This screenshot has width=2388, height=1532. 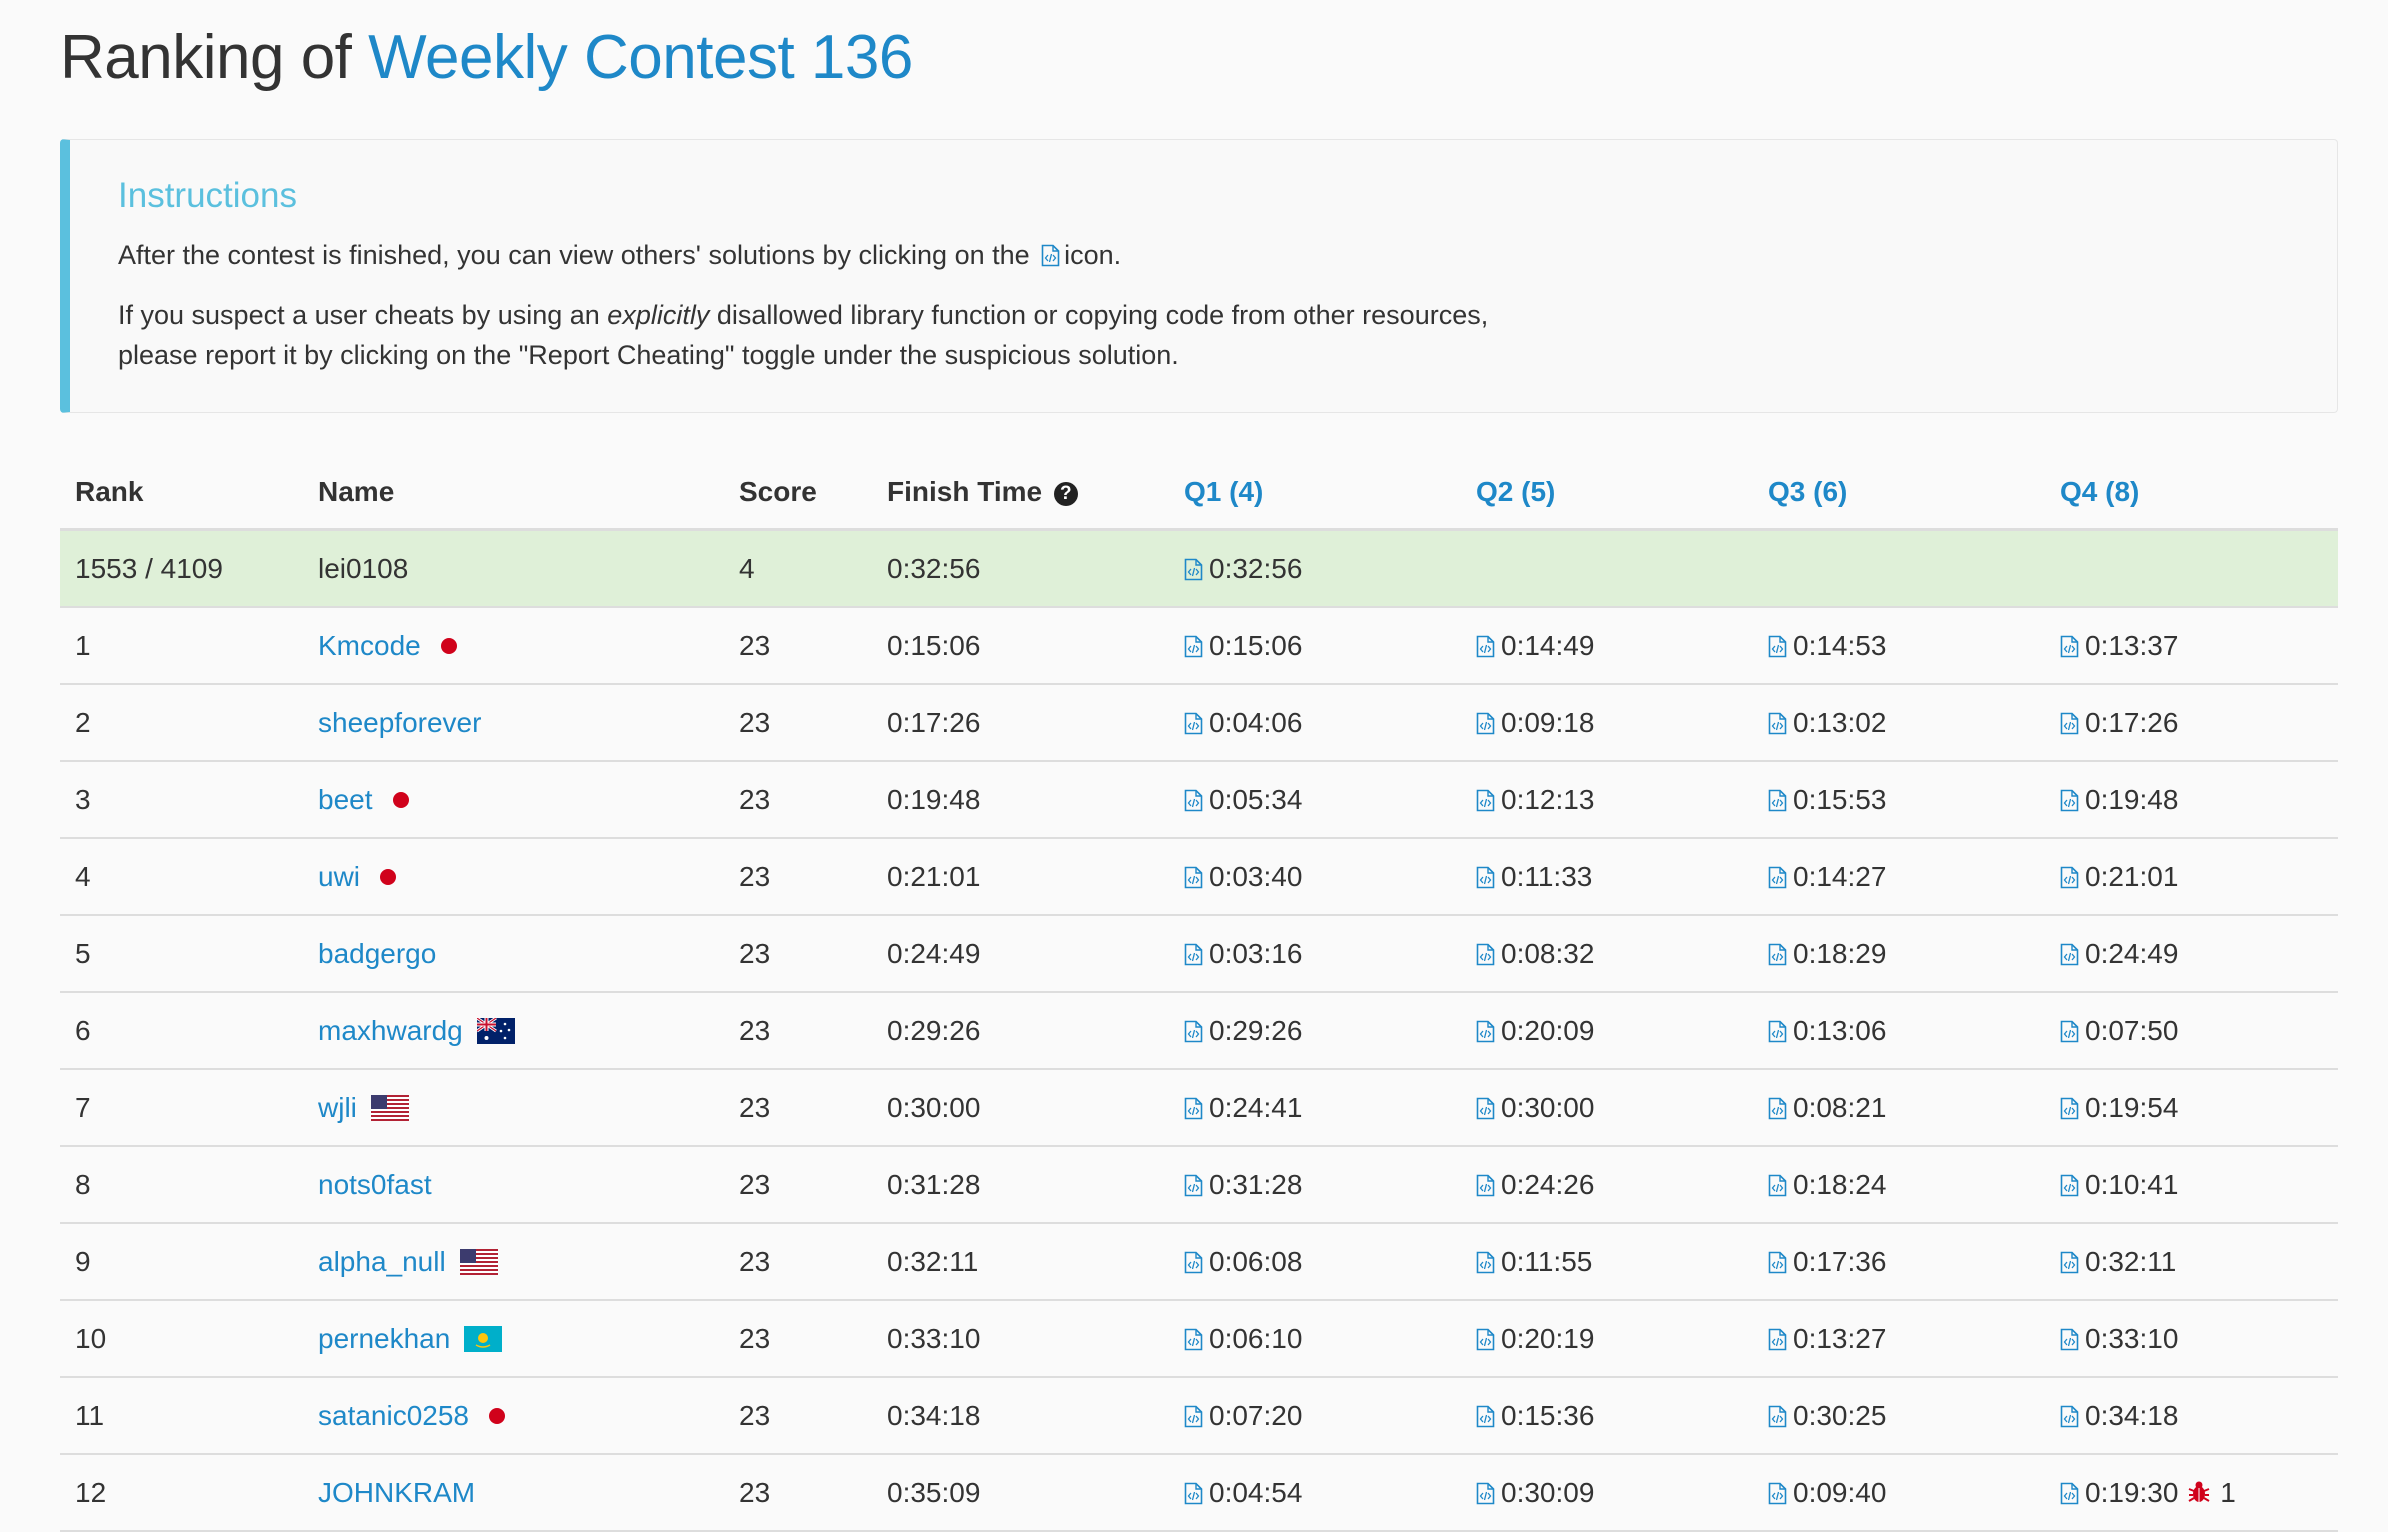 What do you see at coordinates (1315, 800) in the screenshot?
I see `q1-cell: 0:05:34` at bounding box center [1315, 800].